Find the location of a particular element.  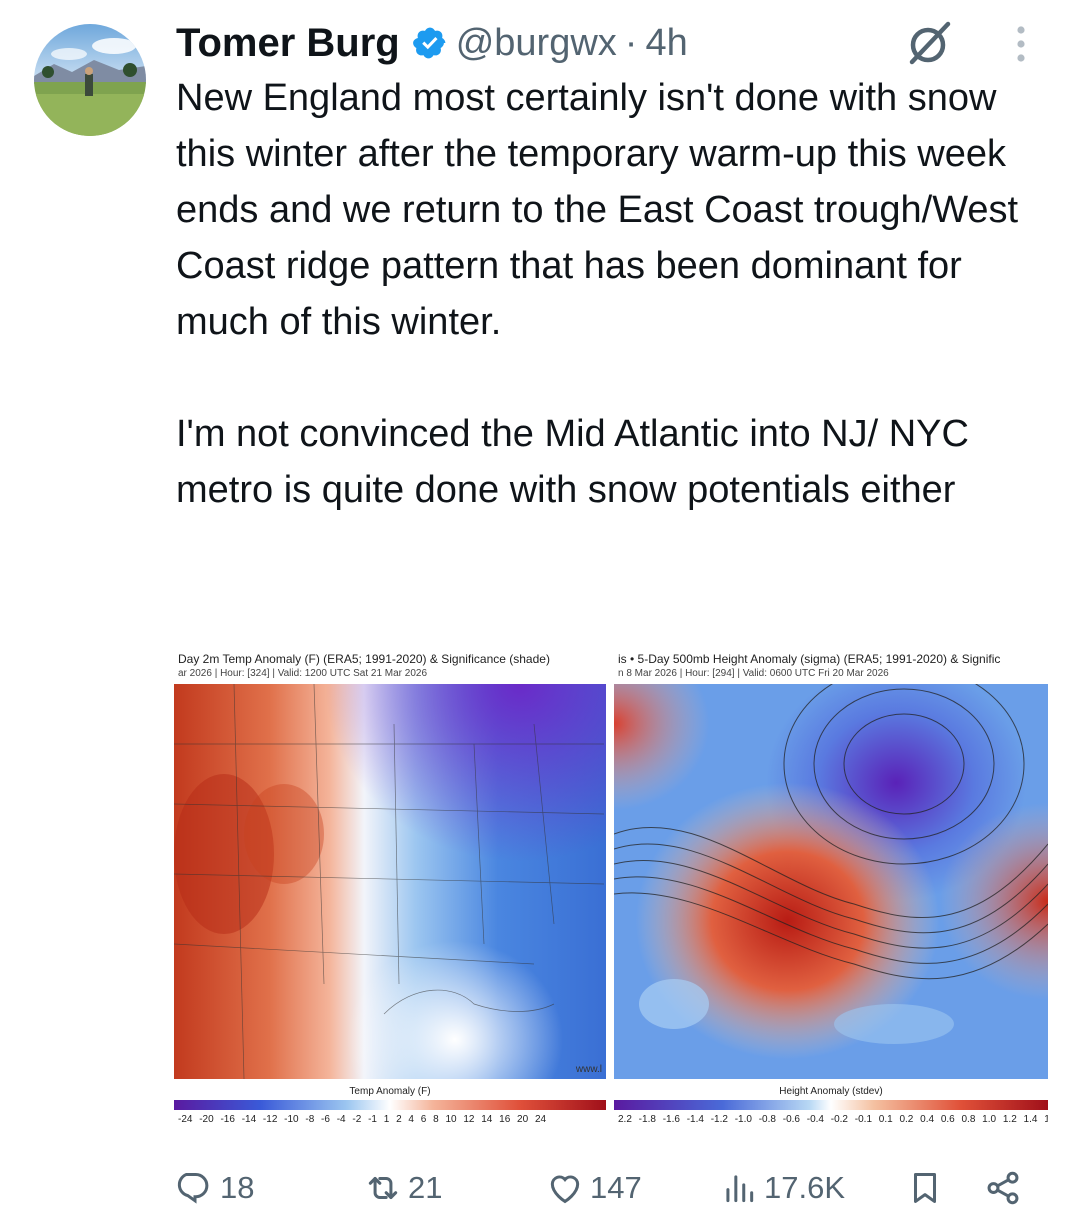

share-icon is located at coordinates (1003, 1188).